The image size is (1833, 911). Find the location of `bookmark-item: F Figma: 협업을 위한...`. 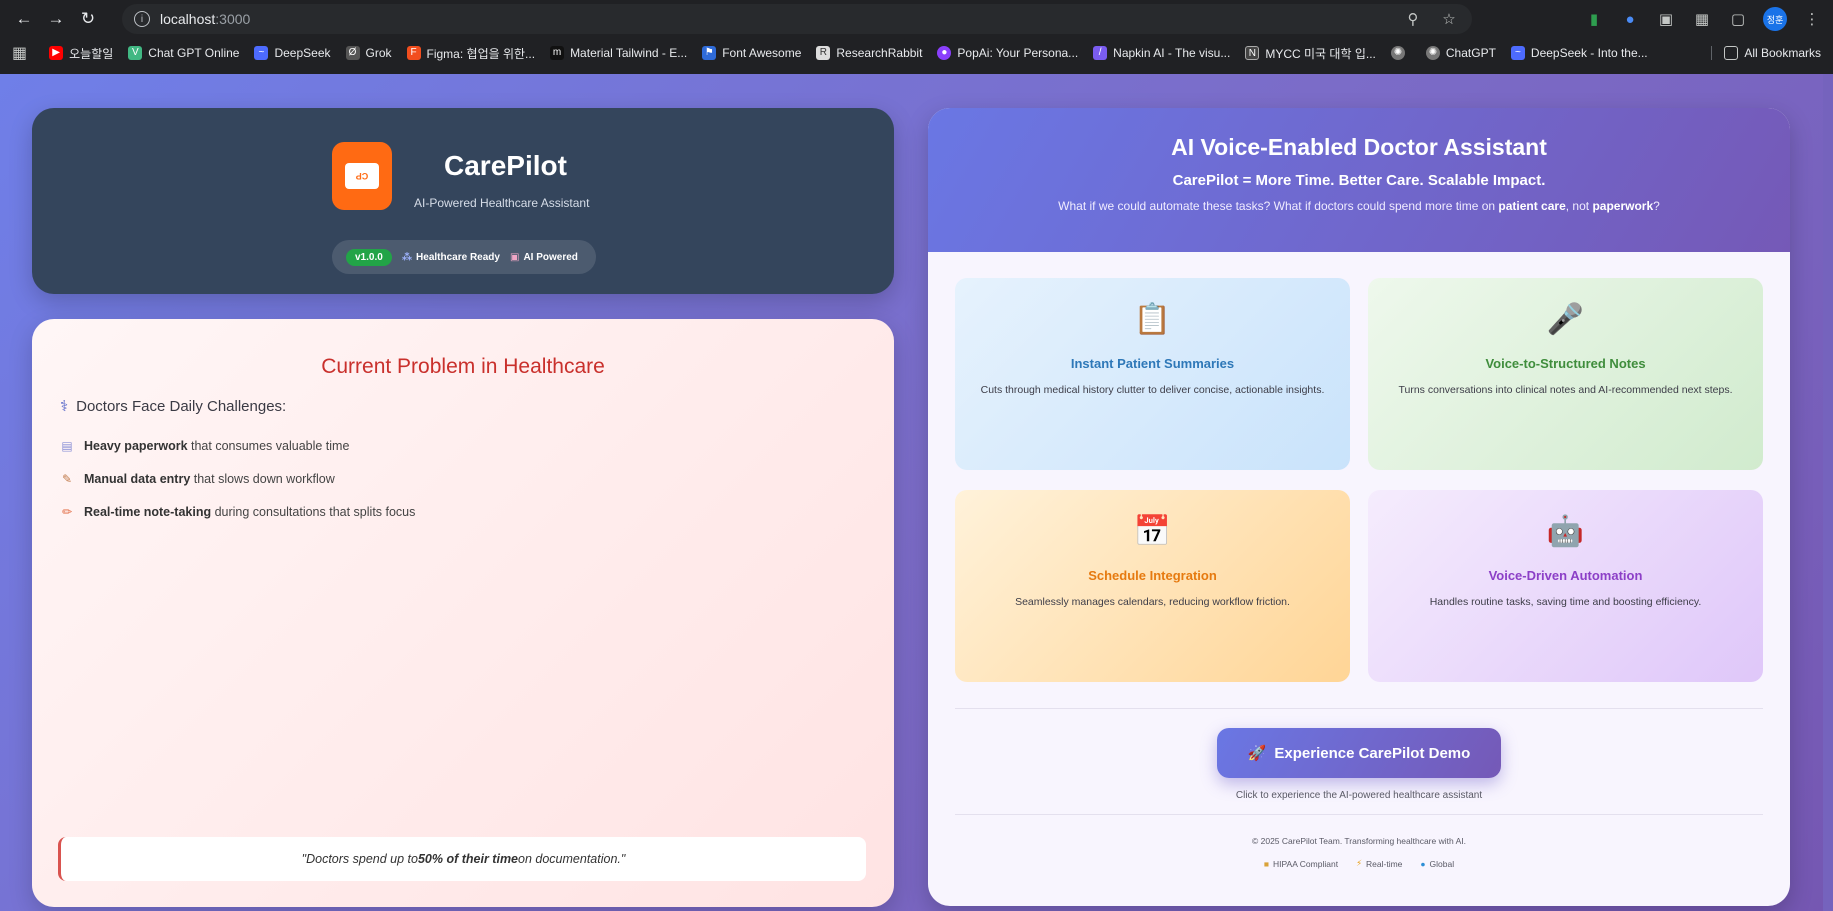

bookmark-item: F Figma: 협업을 위한... is located at coordinates (470, 53).